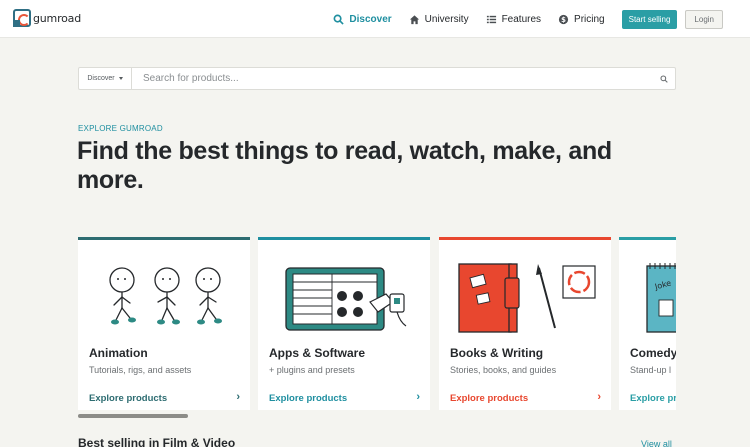 The image size is (750, 447). What do you see at coordinates (120, 128) in the screenshot?
I see `explore-eyebrow: EXPLORE GUMROAD` at bounding box center [120, 128].